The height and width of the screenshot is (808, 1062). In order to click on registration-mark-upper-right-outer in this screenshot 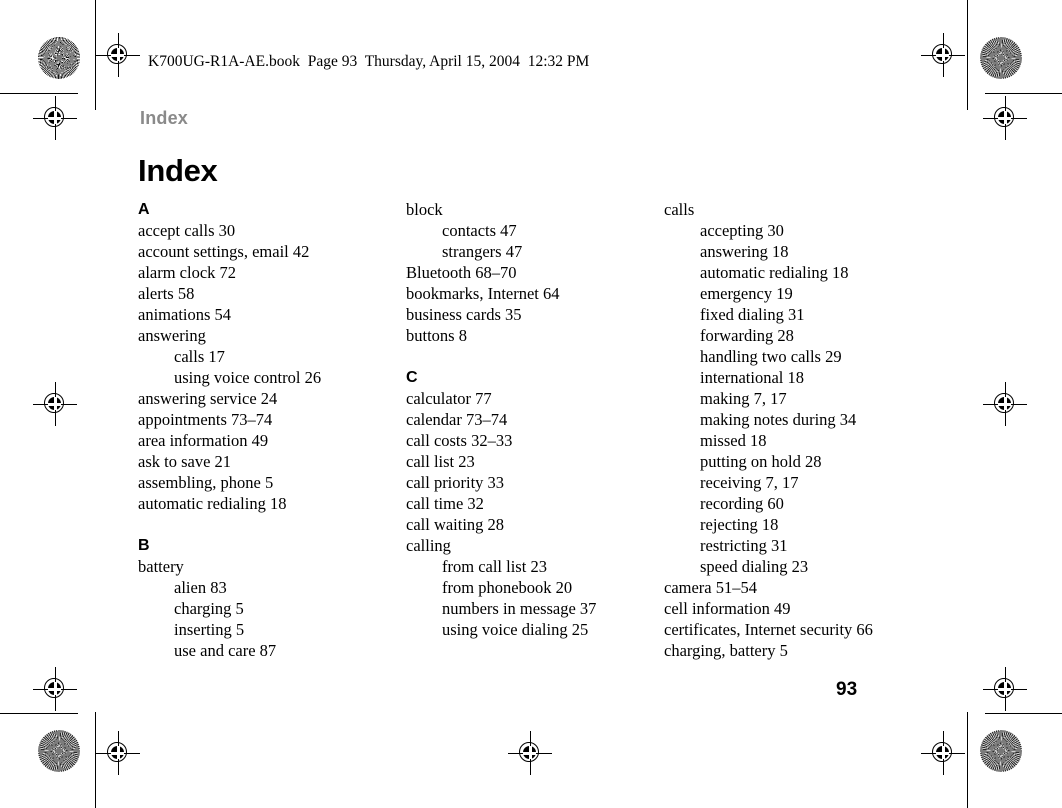, I will do `click(1005, 118)`.